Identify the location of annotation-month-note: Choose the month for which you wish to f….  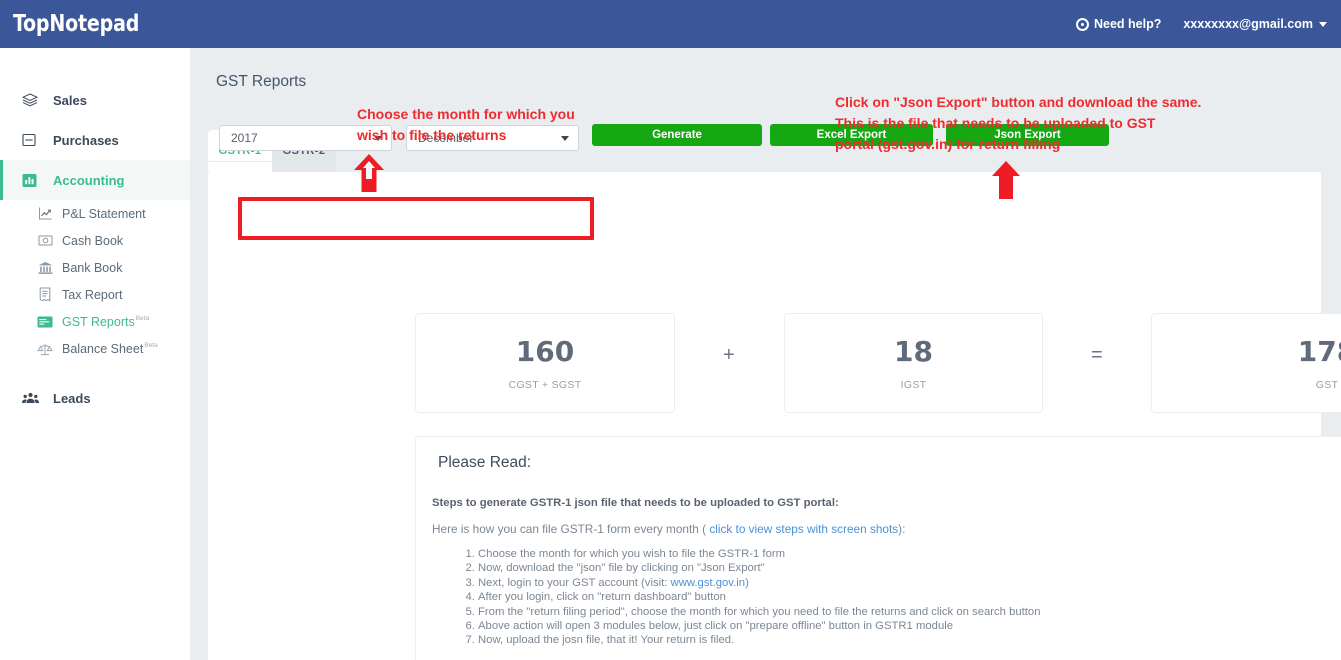
(466, 124).